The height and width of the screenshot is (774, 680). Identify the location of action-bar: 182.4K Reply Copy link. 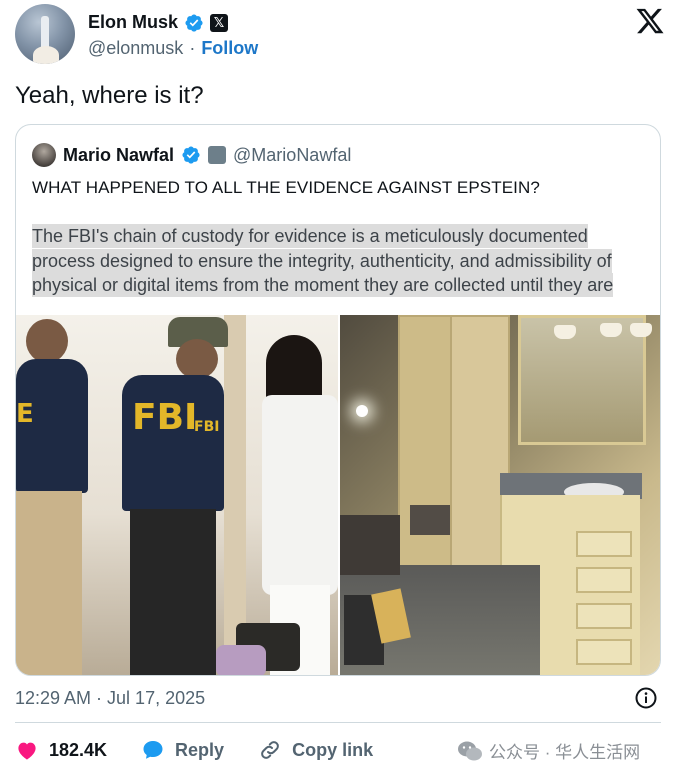
(211, 750).